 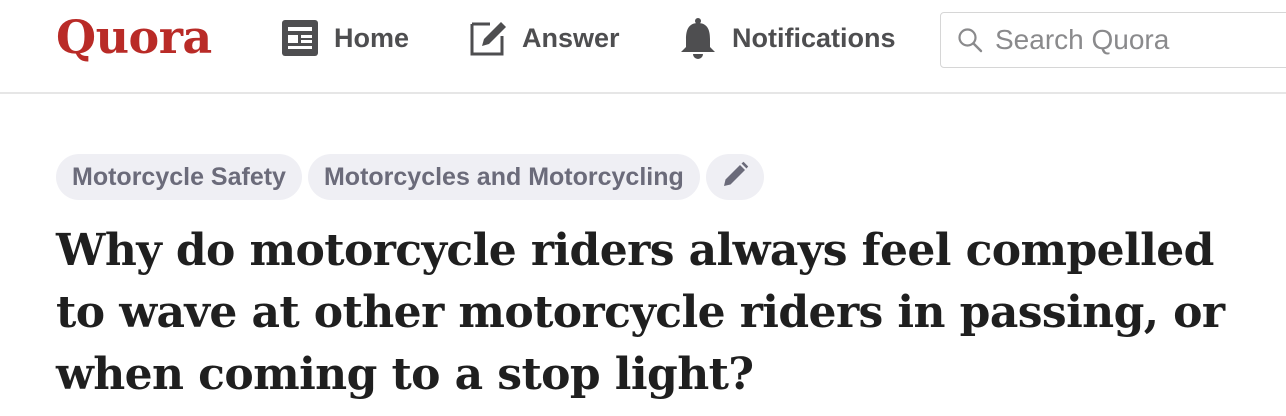 I want to click on quora-logo: Quora, so click(x=134, y=37).